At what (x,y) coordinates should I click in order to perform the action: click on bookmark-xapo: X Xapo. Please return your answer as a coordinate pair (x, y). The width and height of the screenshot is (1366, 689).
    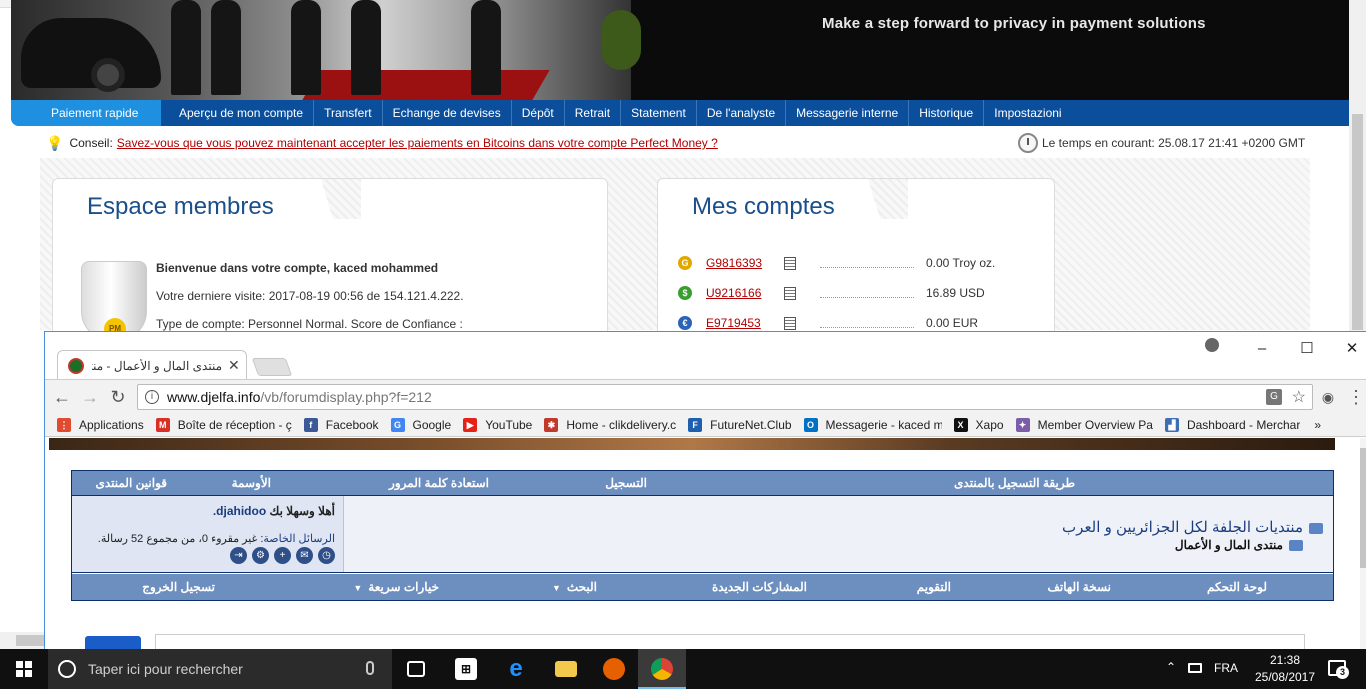
    Looking at the image, I should click on (978, 424).